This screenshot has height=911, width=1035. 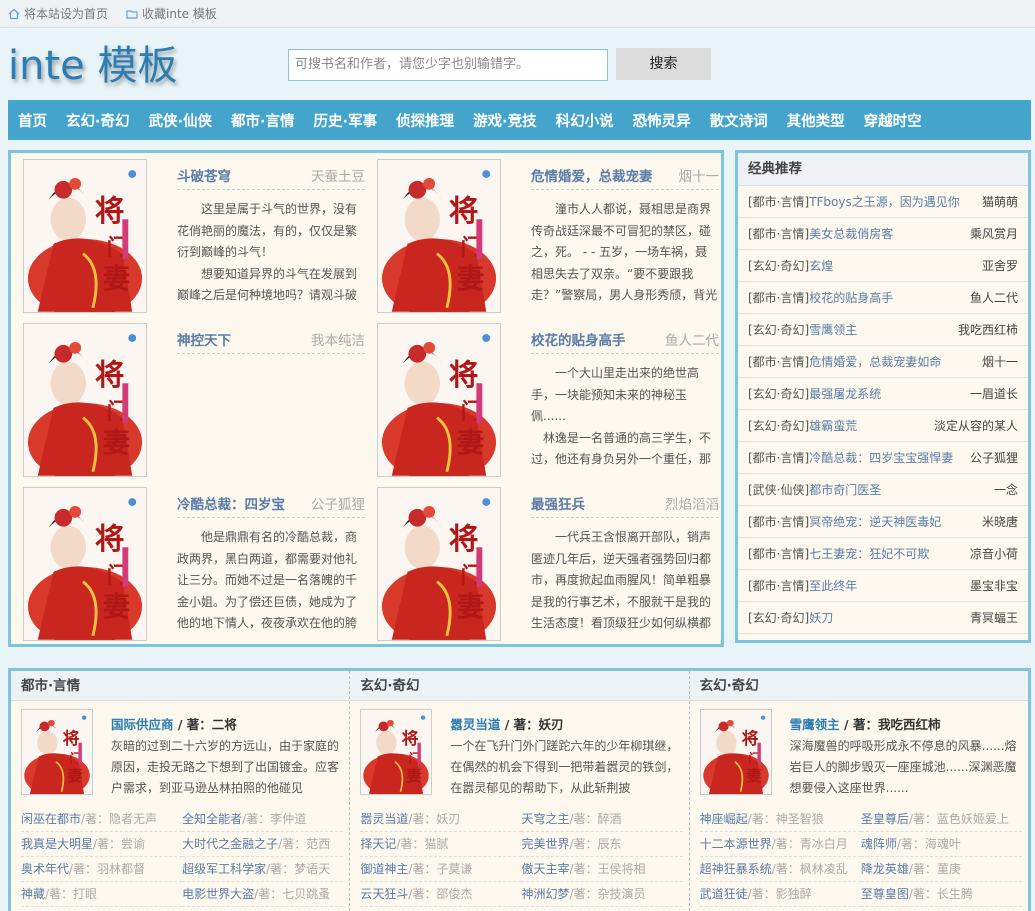 What do you see at coordinates (51, 819) in the screenshot?
I see `list-item-title: 闲巫在都市` at bounding box center [51, 819].